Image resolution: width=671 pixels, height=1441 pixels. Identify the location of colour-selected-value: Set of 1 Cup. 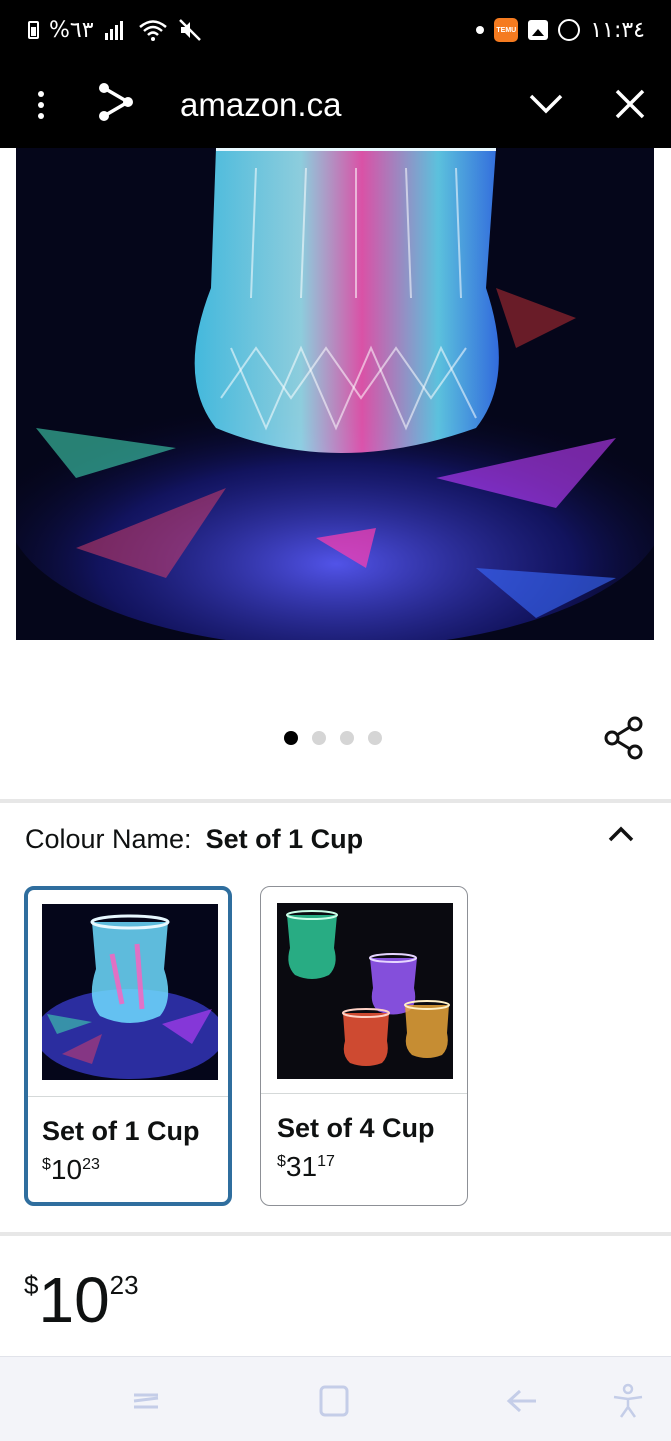
(284, 839).